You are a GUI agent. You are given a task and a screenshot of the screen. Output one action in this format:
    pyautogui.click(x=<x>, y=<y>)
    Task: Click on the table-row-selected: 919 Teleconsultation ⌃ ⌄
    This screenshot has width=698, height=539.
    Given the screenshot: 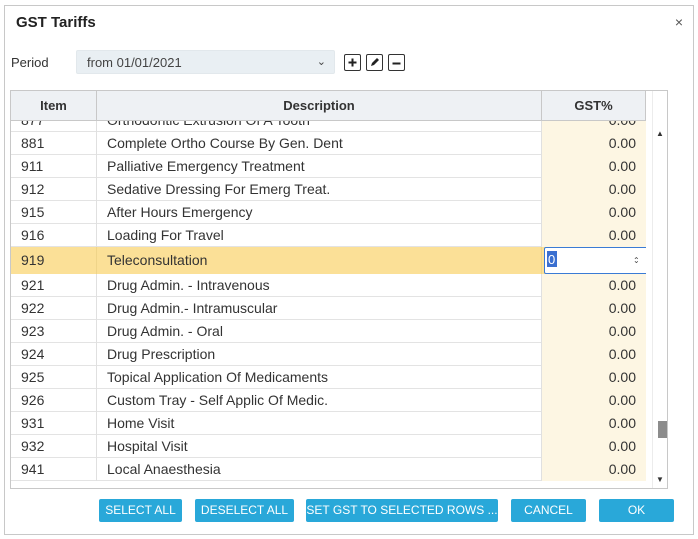 What is the action you would take?
    pyautogui.click(x=328, y=260)
    